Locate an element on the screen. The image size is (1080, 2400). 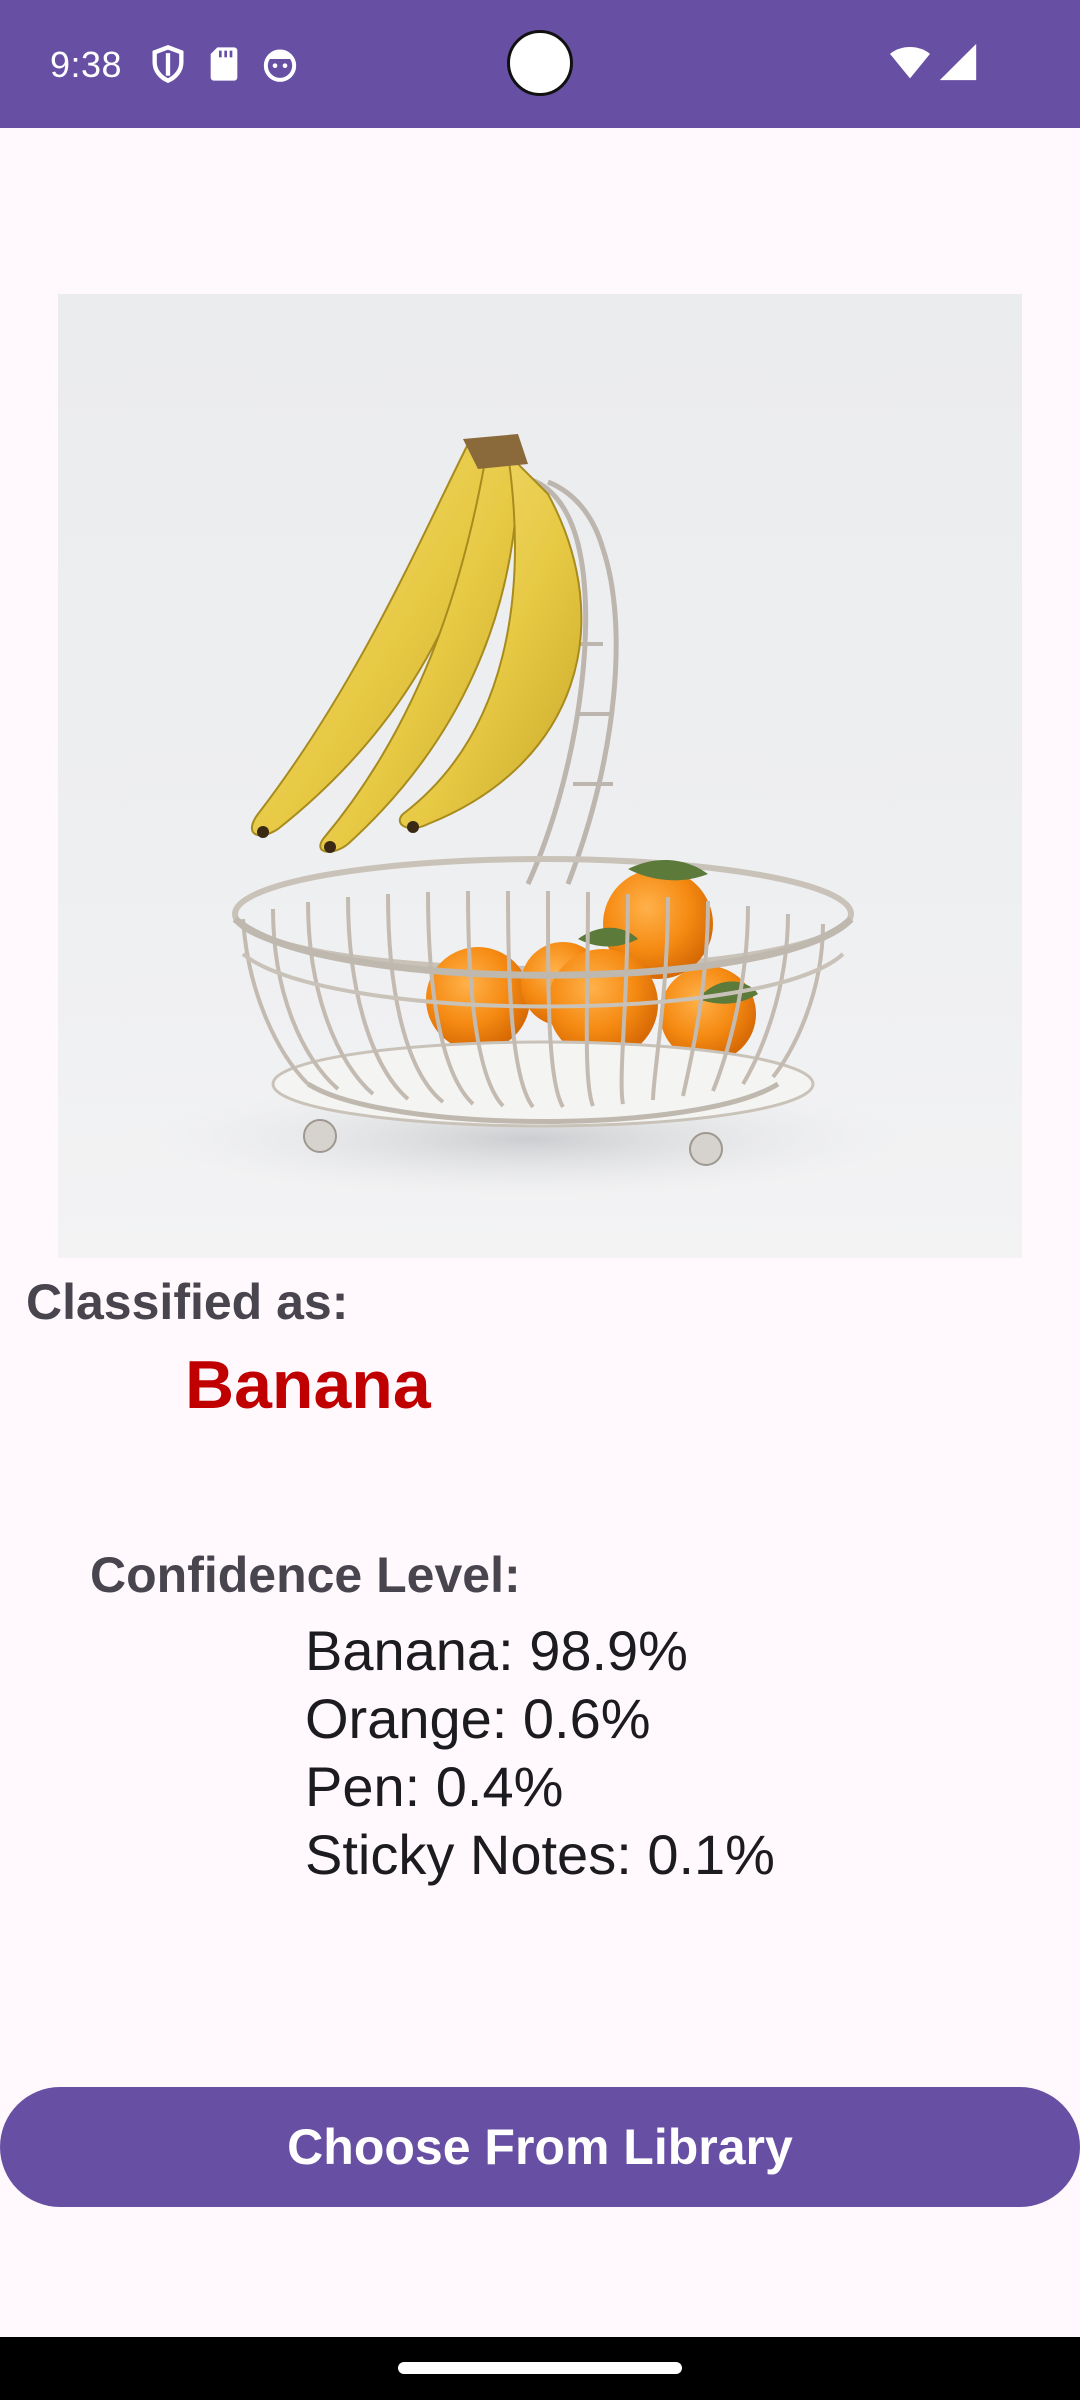
choose-from-library-button: Choose From Library is located at coordinates (540, 2147).